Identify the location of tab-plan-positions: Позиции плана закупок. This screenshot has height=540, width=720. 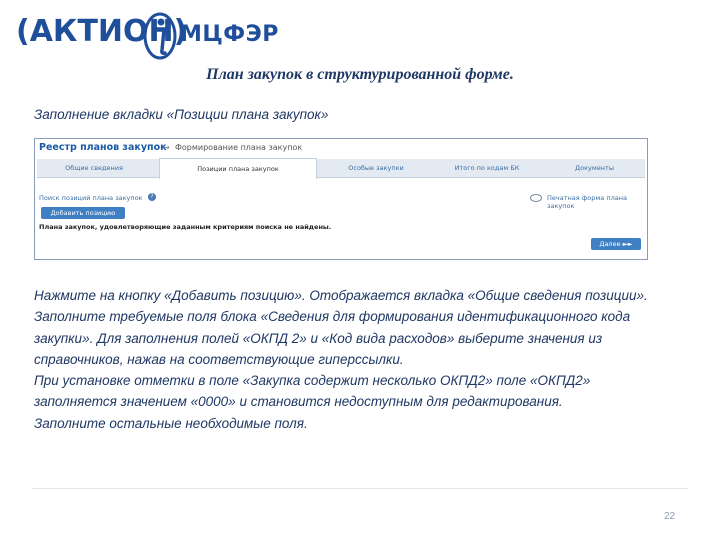
(238, 168).